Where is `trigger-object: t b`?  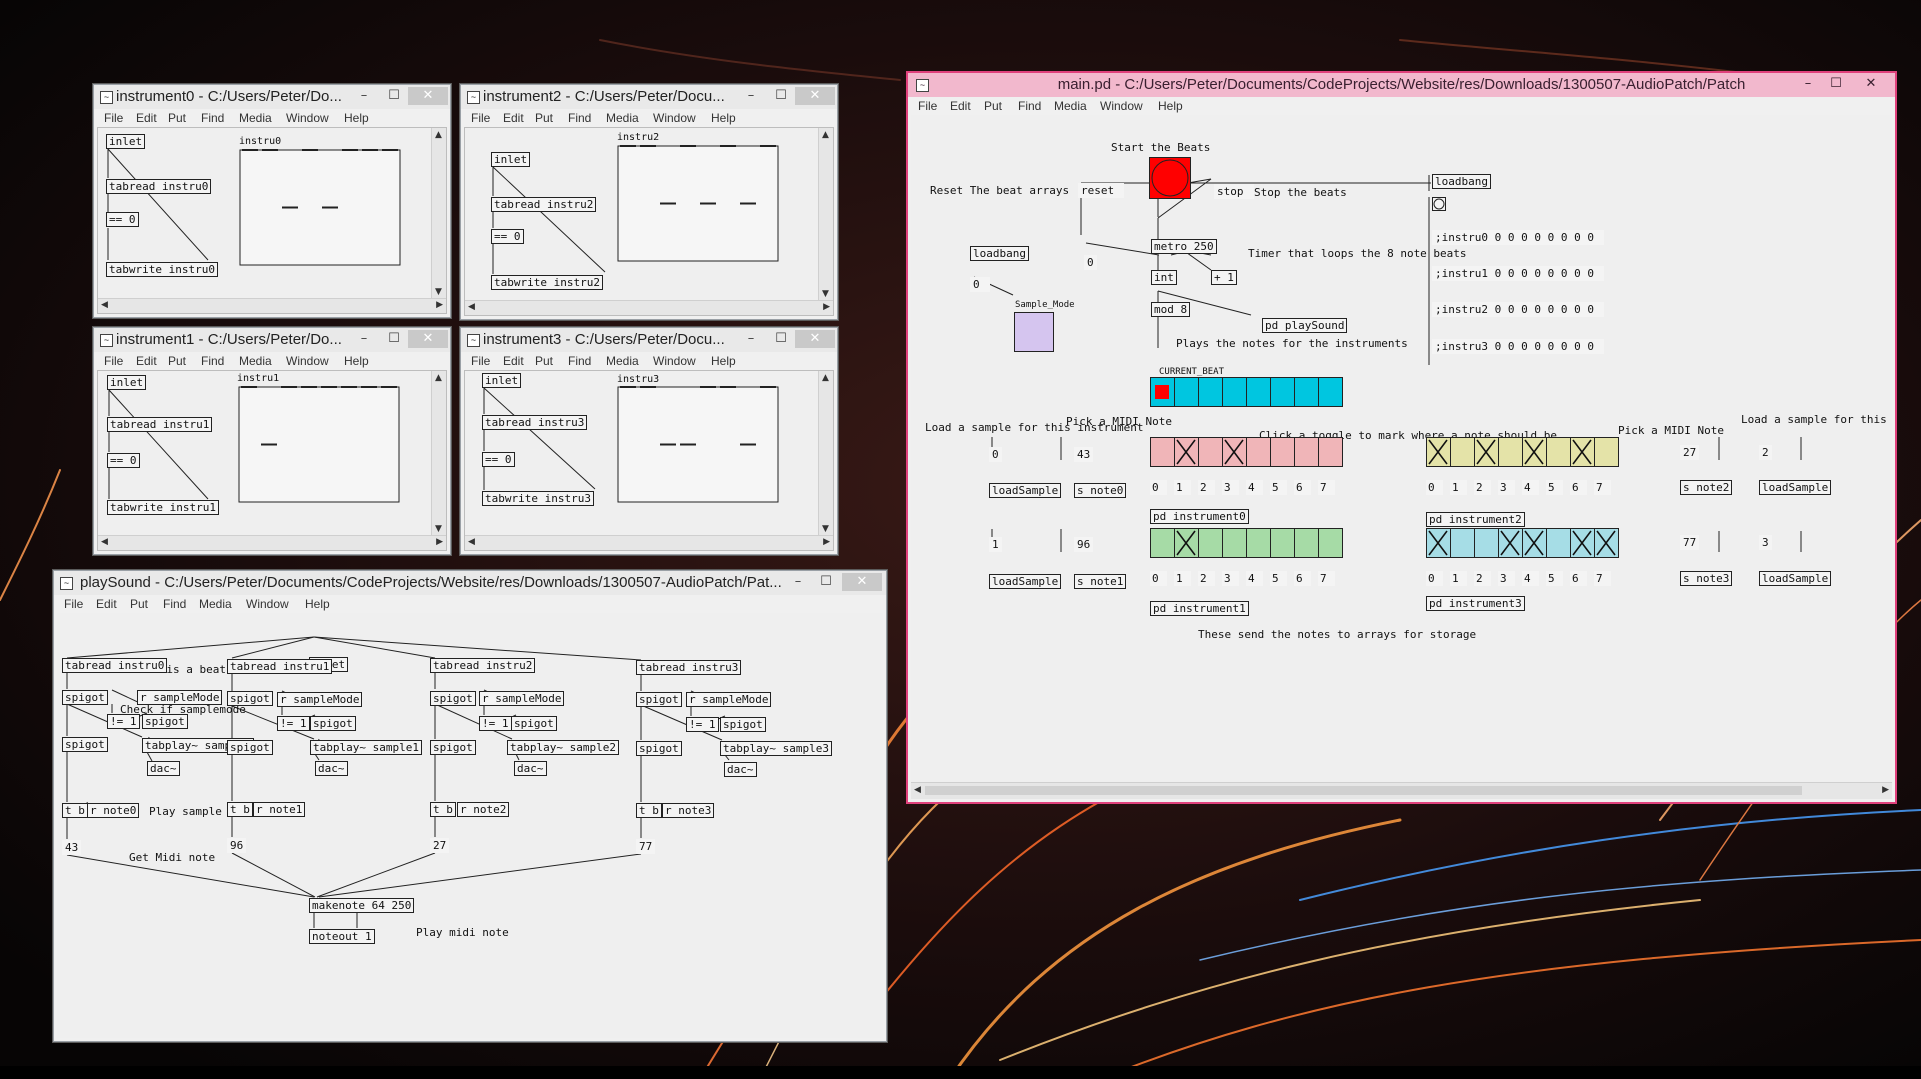 trigger-object: t b is located at coordinates (443, 809).